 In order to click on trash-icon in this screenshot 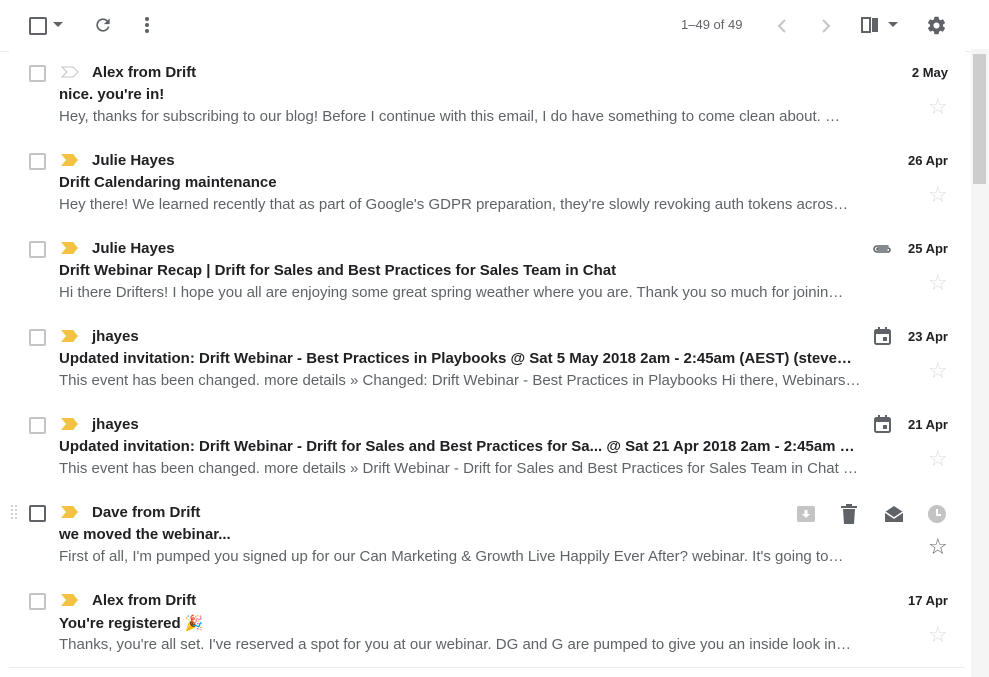, I will do `click(849, 514)`.